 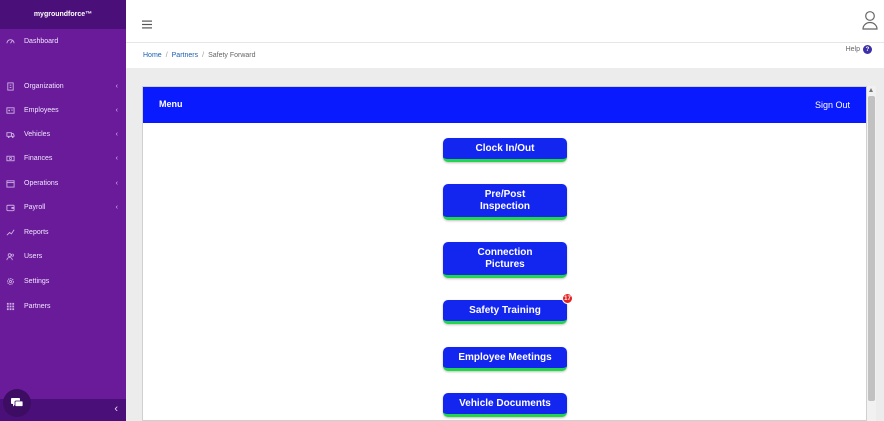 I want to click on top-header, so click(x=505, y=21).